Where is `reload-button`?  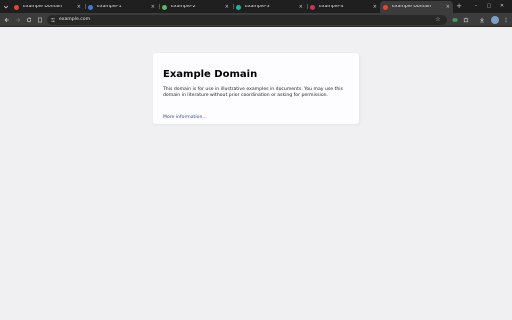
reload-button is located at coordinates (29, 20).